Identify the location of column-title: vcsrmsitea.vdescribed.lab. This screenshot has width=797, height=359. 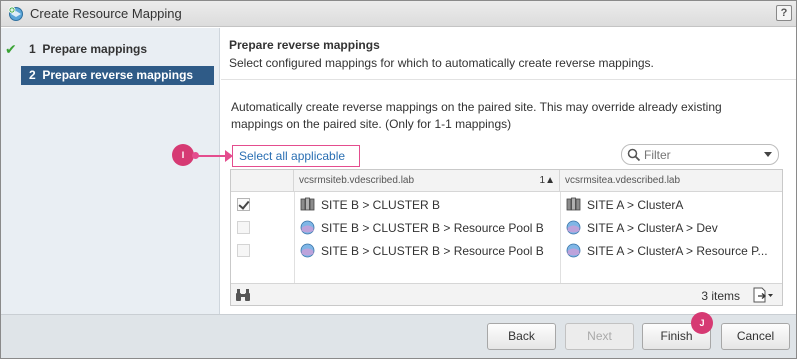
(623, 180).